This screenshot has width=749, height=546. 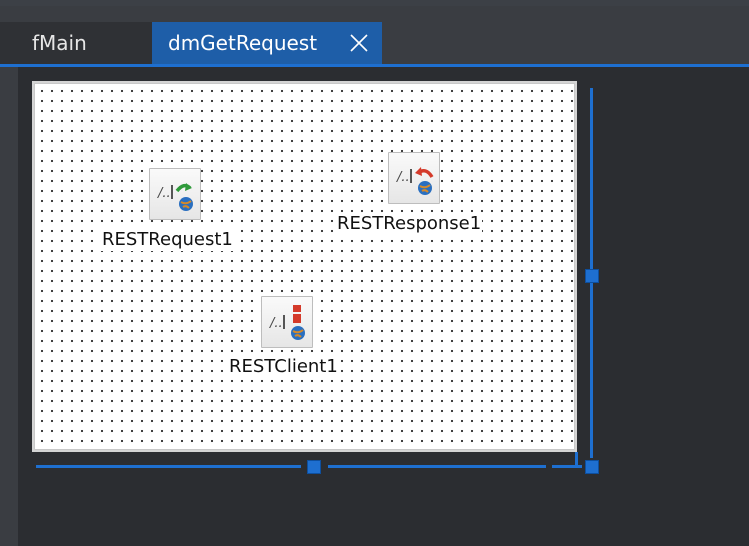 I want to click on rest-request-icon: /.., so click(x=175, y=194).